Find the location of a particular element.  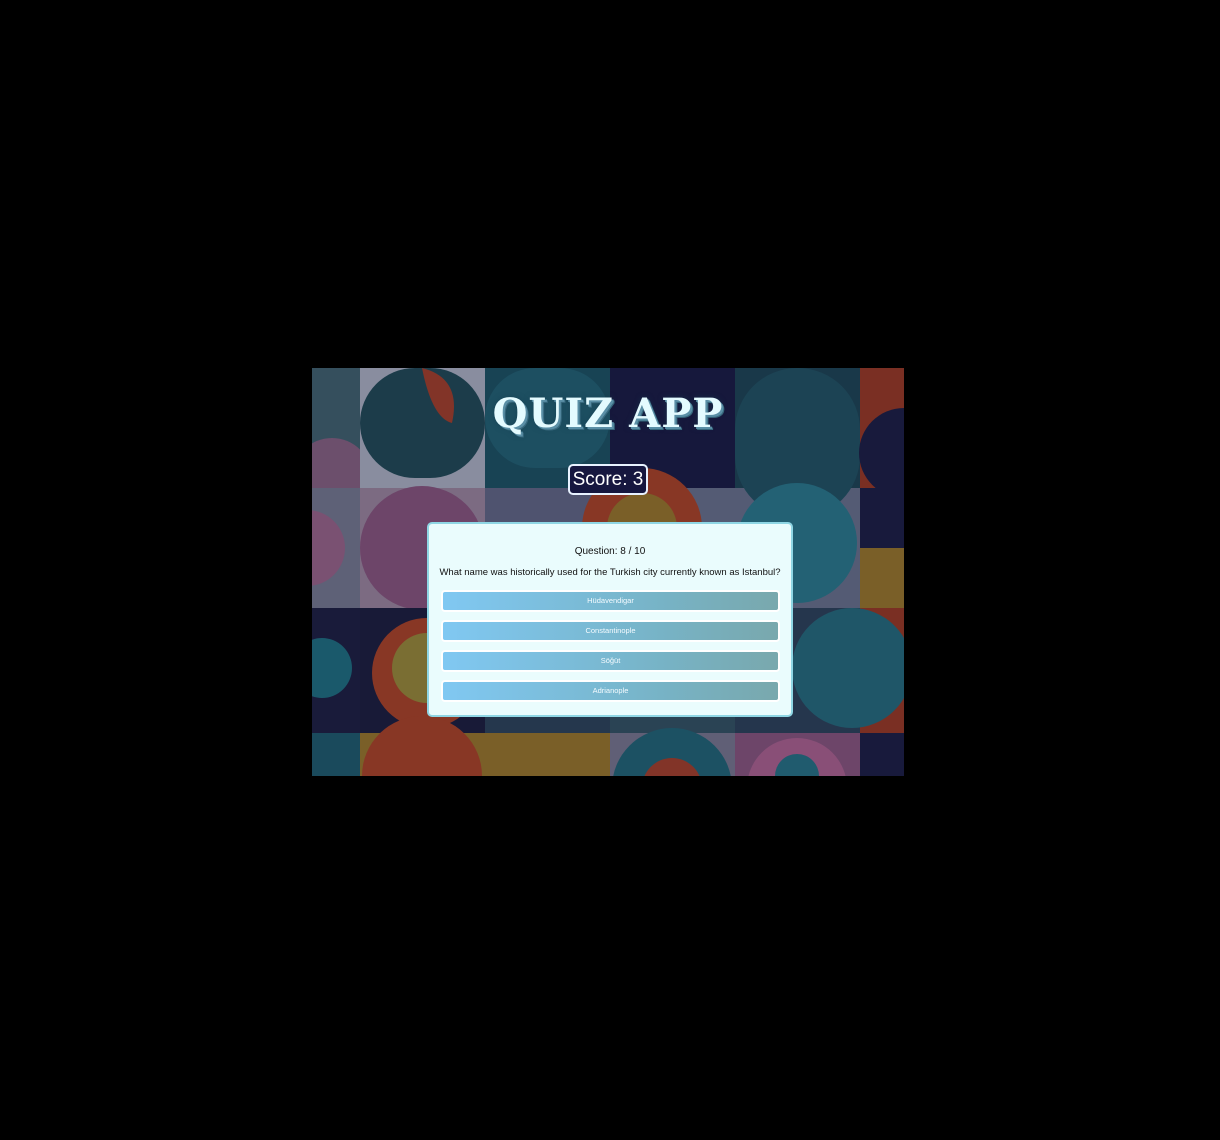

app-title: QUIZ APP is located at coordinates (608, 413).